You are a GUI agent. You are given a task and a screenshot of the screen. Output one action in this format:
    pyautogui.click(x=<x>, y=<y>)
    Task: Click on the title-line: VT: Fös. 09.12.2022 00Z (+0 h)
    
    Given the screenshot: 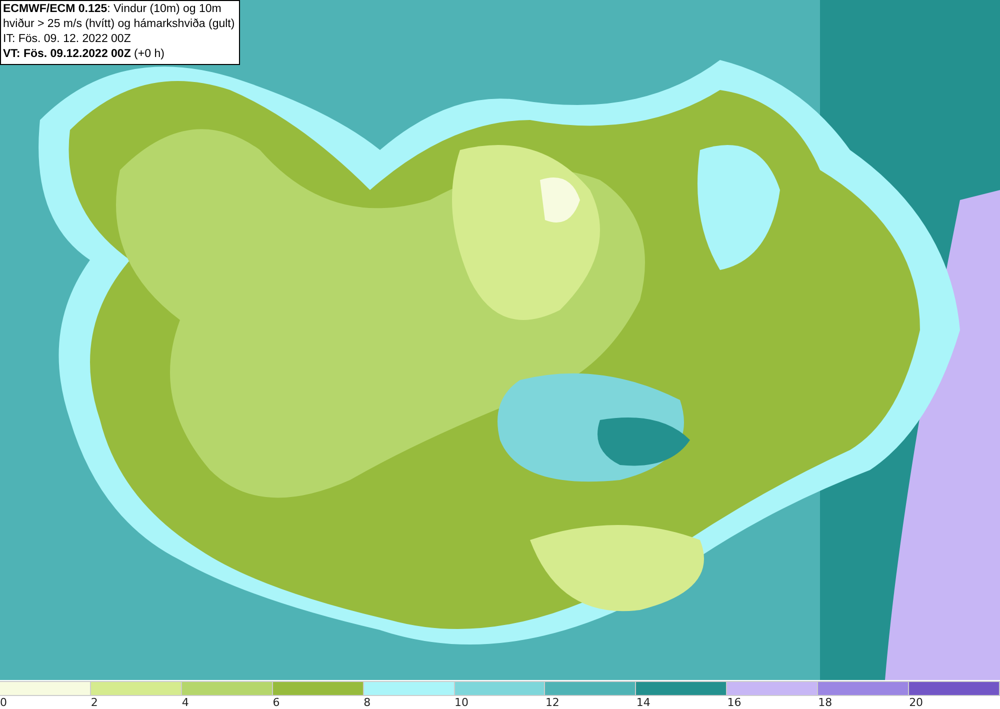 What is the action you would take?
    pyautogui.click(x=84, y=54)
    